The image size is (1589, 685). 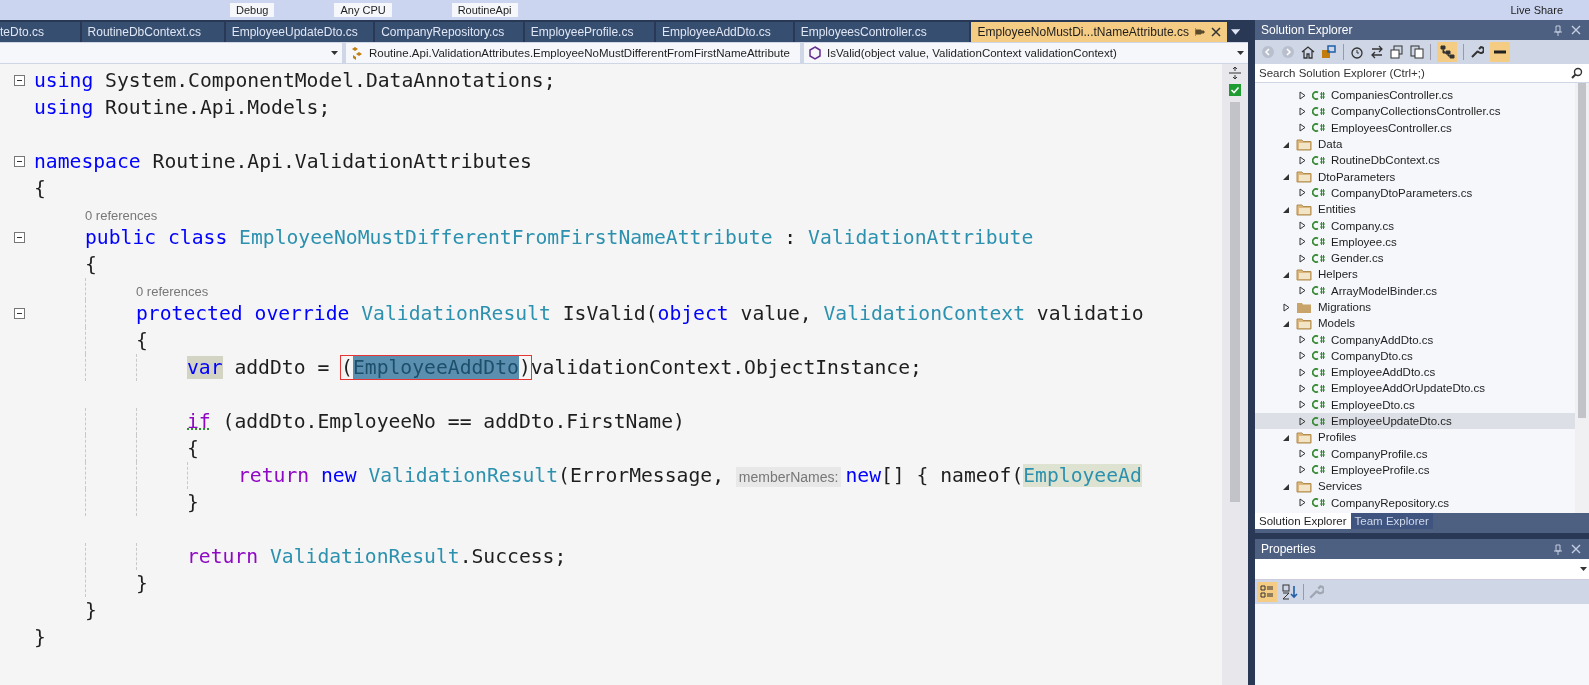 What do you see at coordinates (1303, 521) in the screenshot?
I see `panel-tab: Solution Explorer` at bounding box center [1303, 521].